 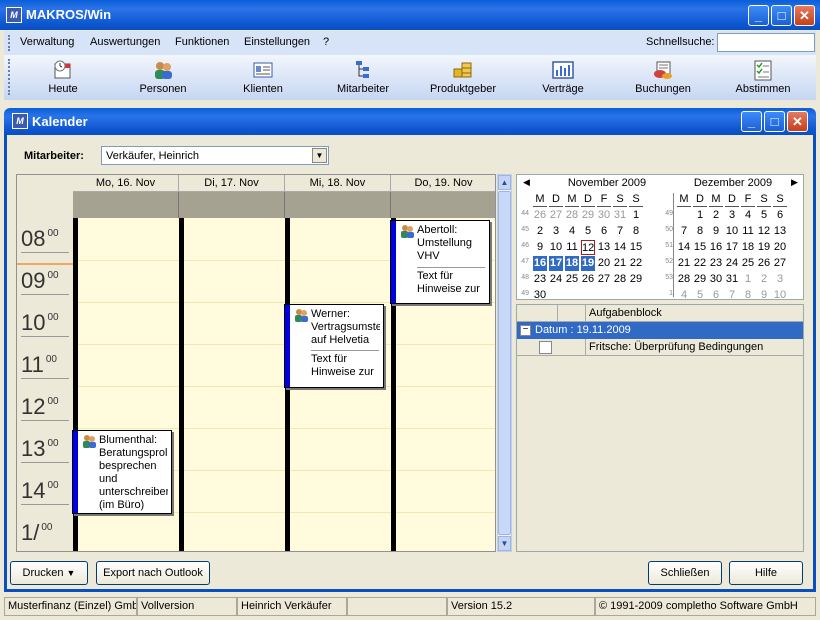 What do you see at coordinates (660, 330) in the screenshot?
I see `task-group-row: − Datum : 19.11.2009` at bounding box center [660, 330].